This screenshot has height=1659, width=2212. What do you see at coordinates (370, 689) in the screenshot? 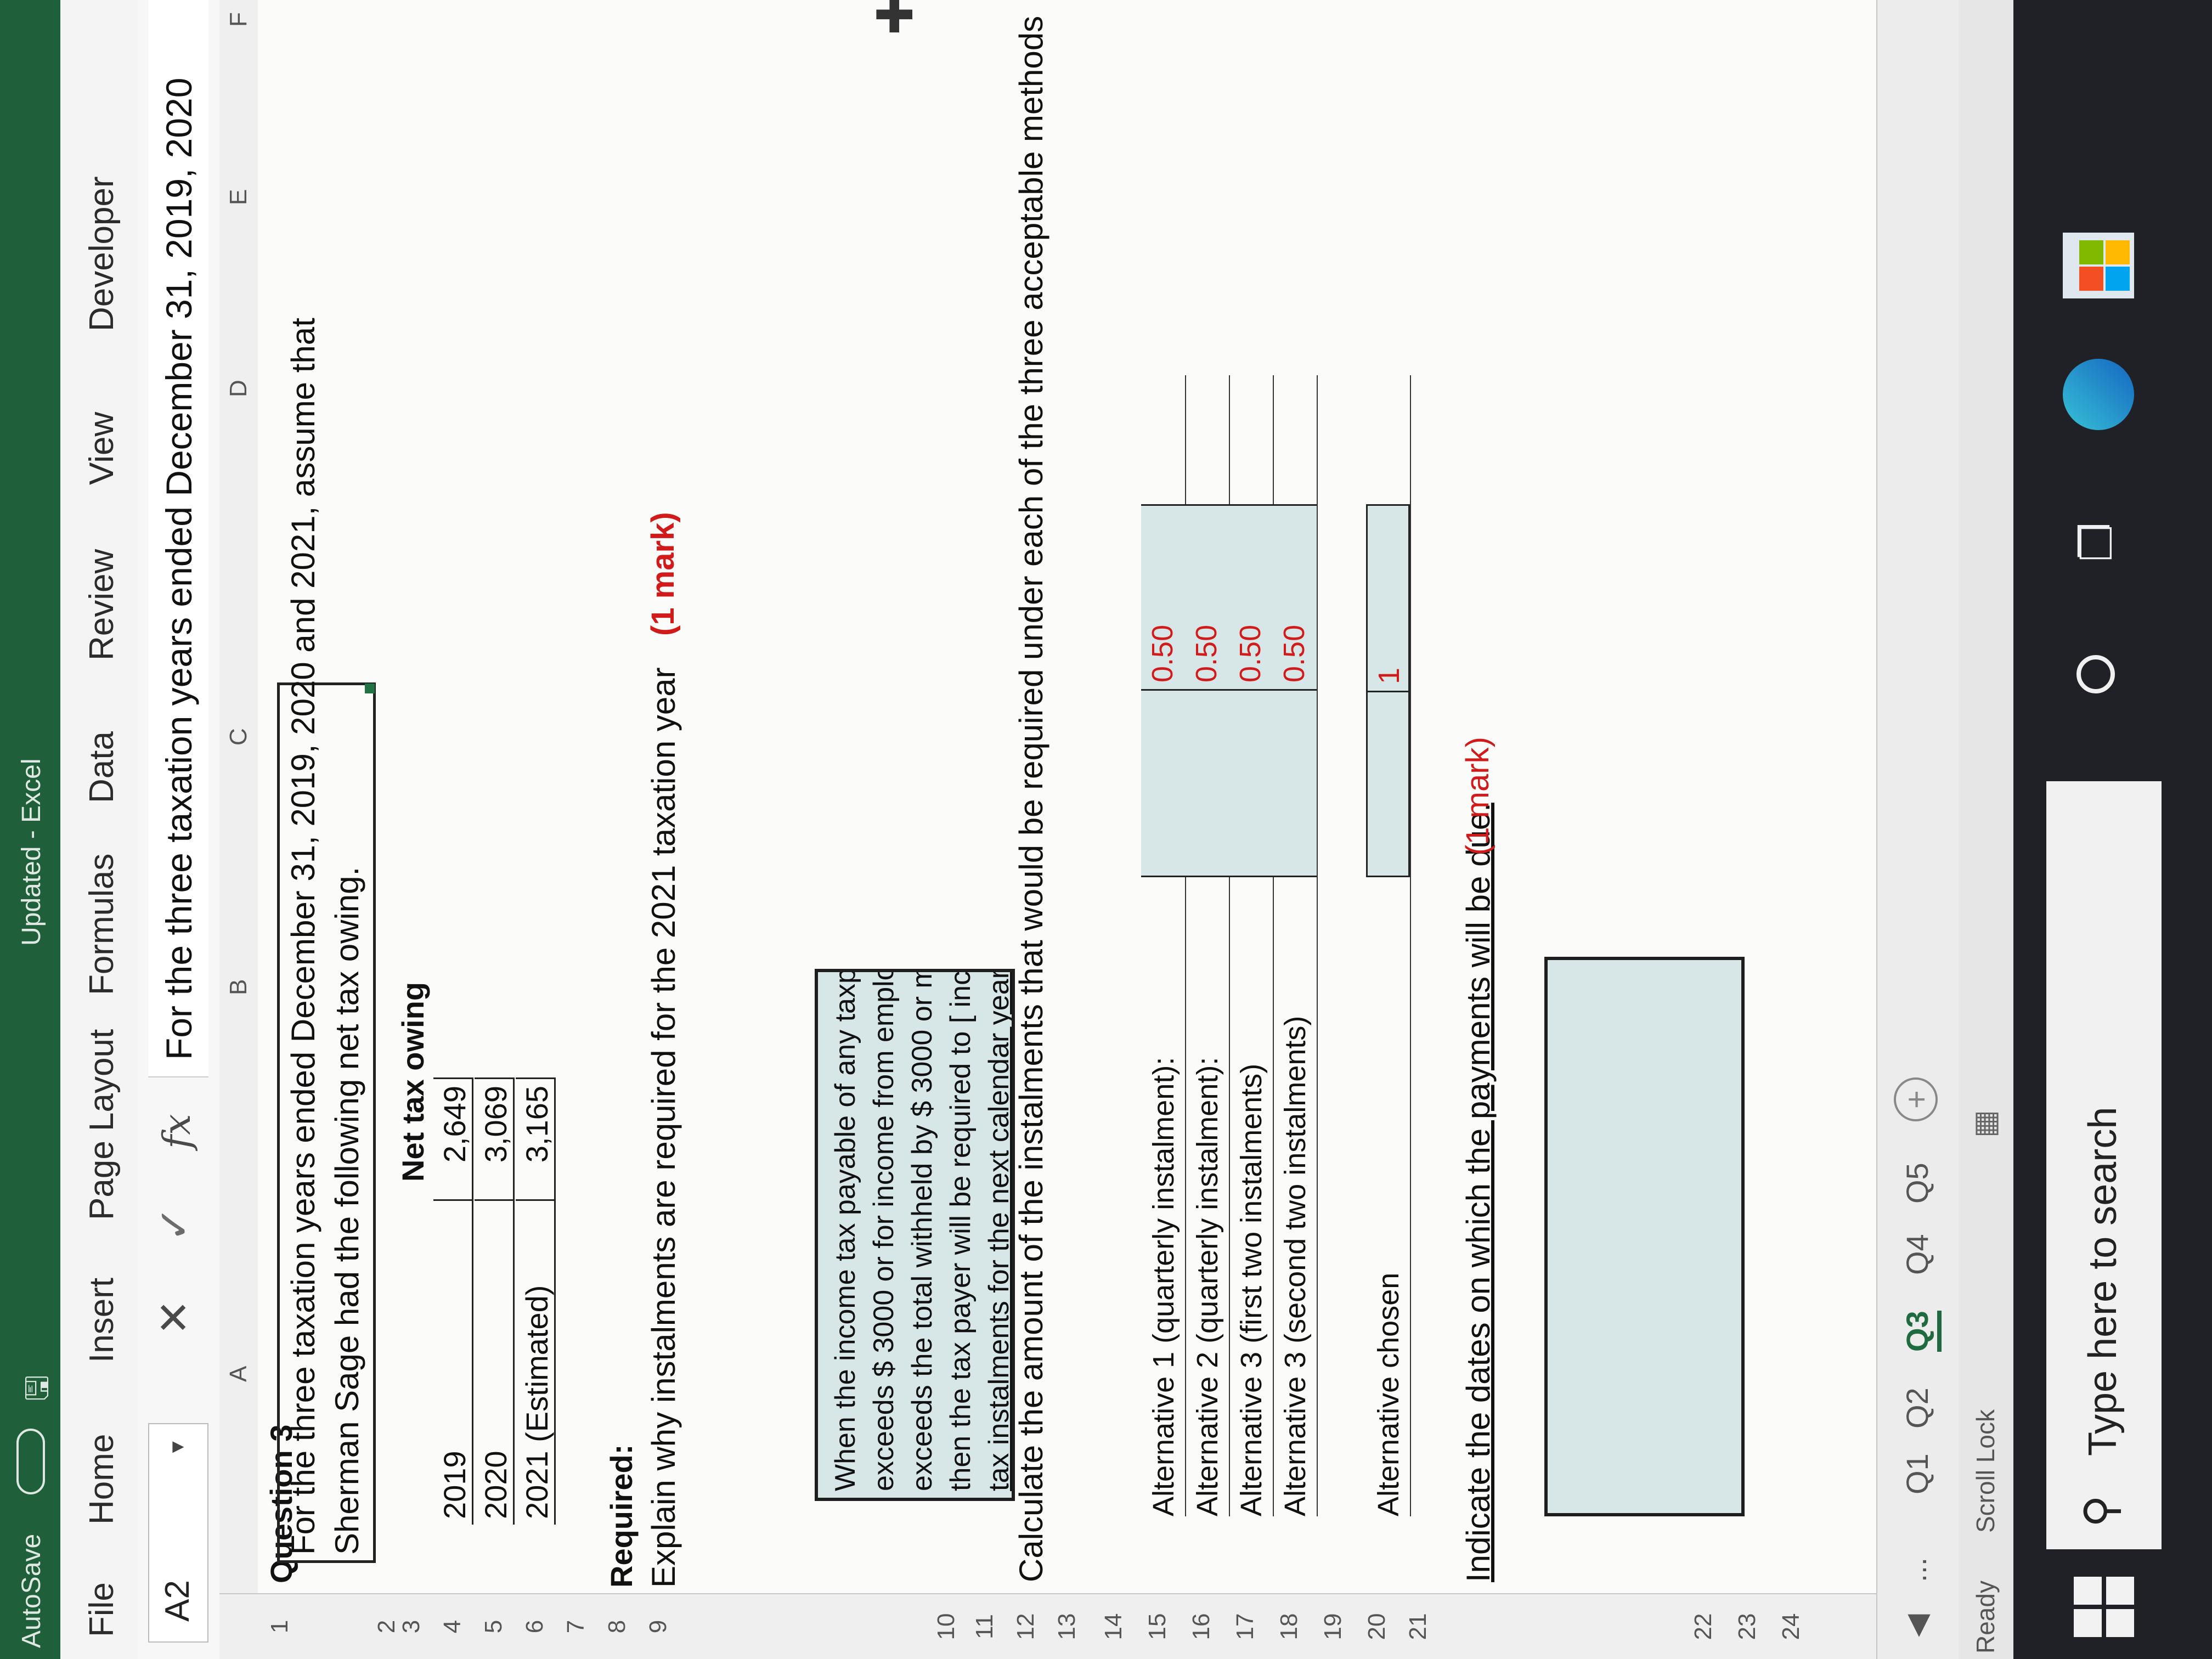
I see `fill-handle` at bounding box center [370, 689].